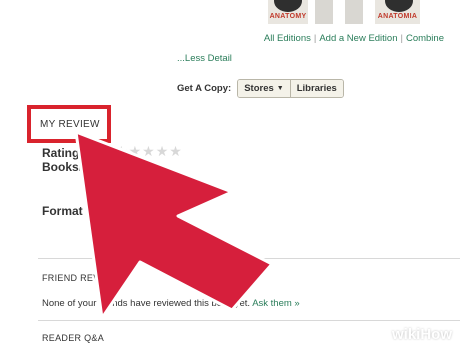 Image resolution: width=460 pixels, height=345 pixels. I want to click on format-label: Format, so click(62, 211).